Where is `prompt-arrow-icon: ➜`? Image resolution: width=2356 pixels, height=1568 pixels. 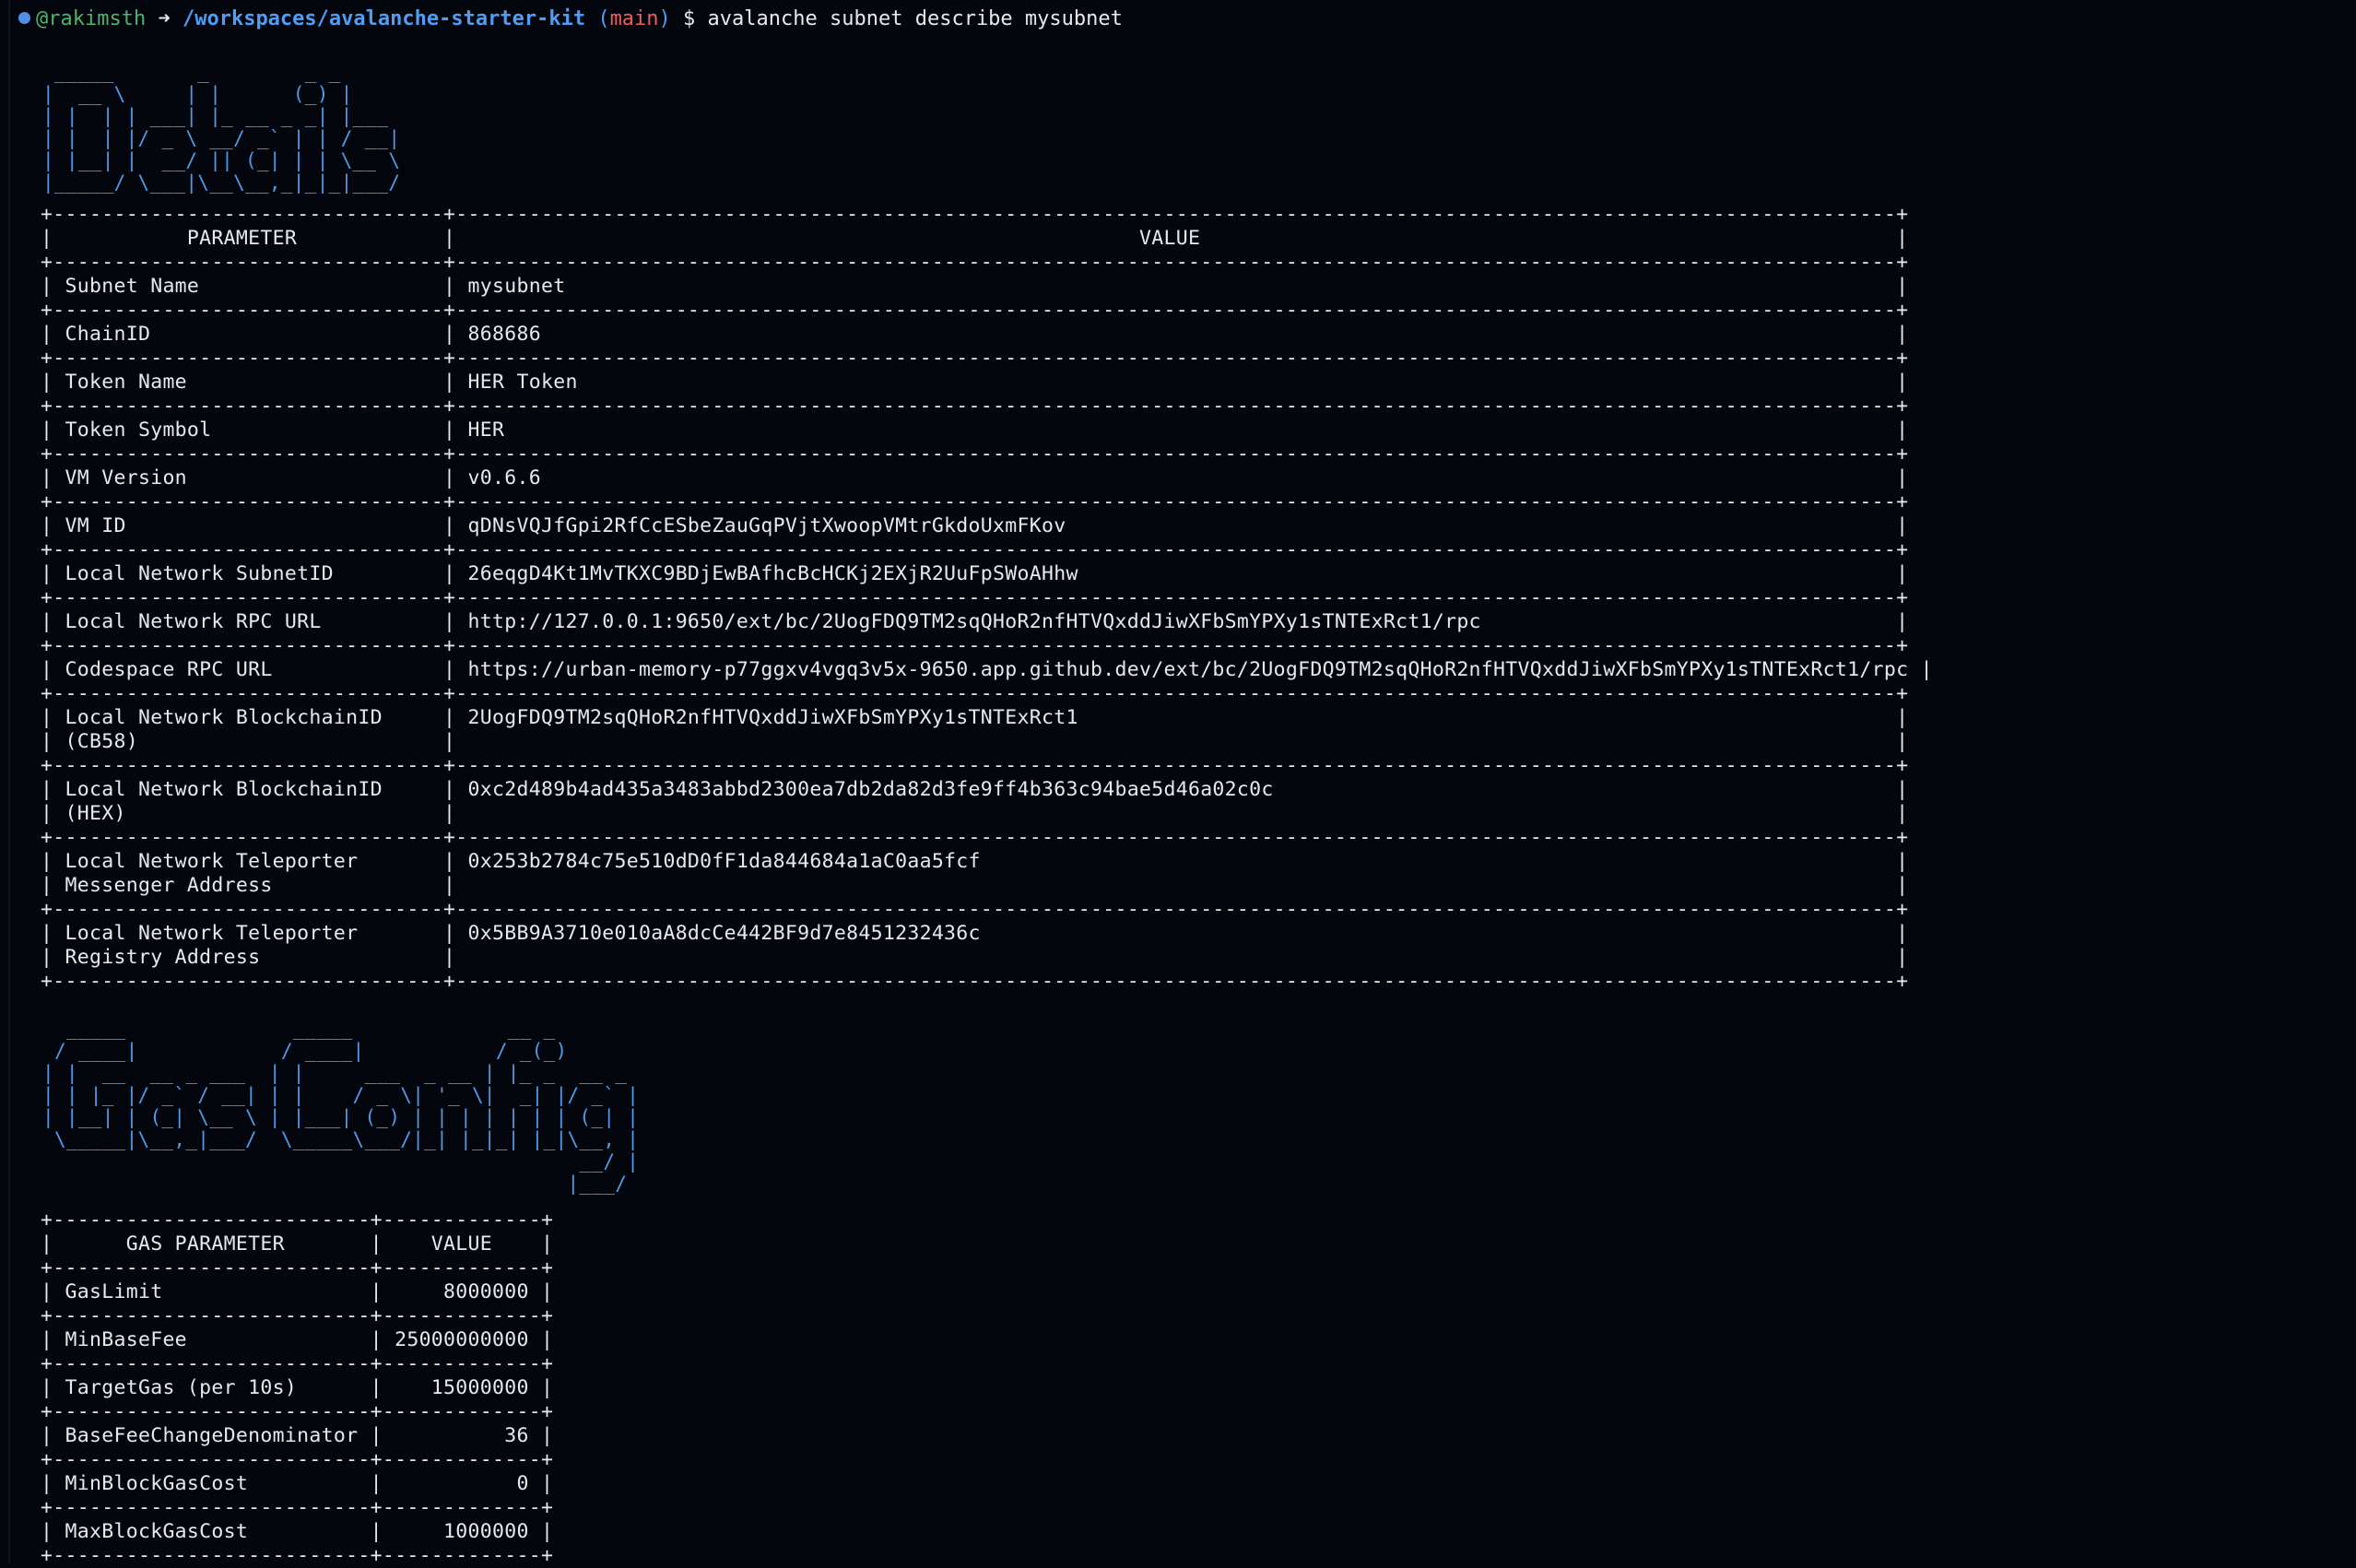 prompt-arrow-icon: ➜ is located at coordinates (164, 19).